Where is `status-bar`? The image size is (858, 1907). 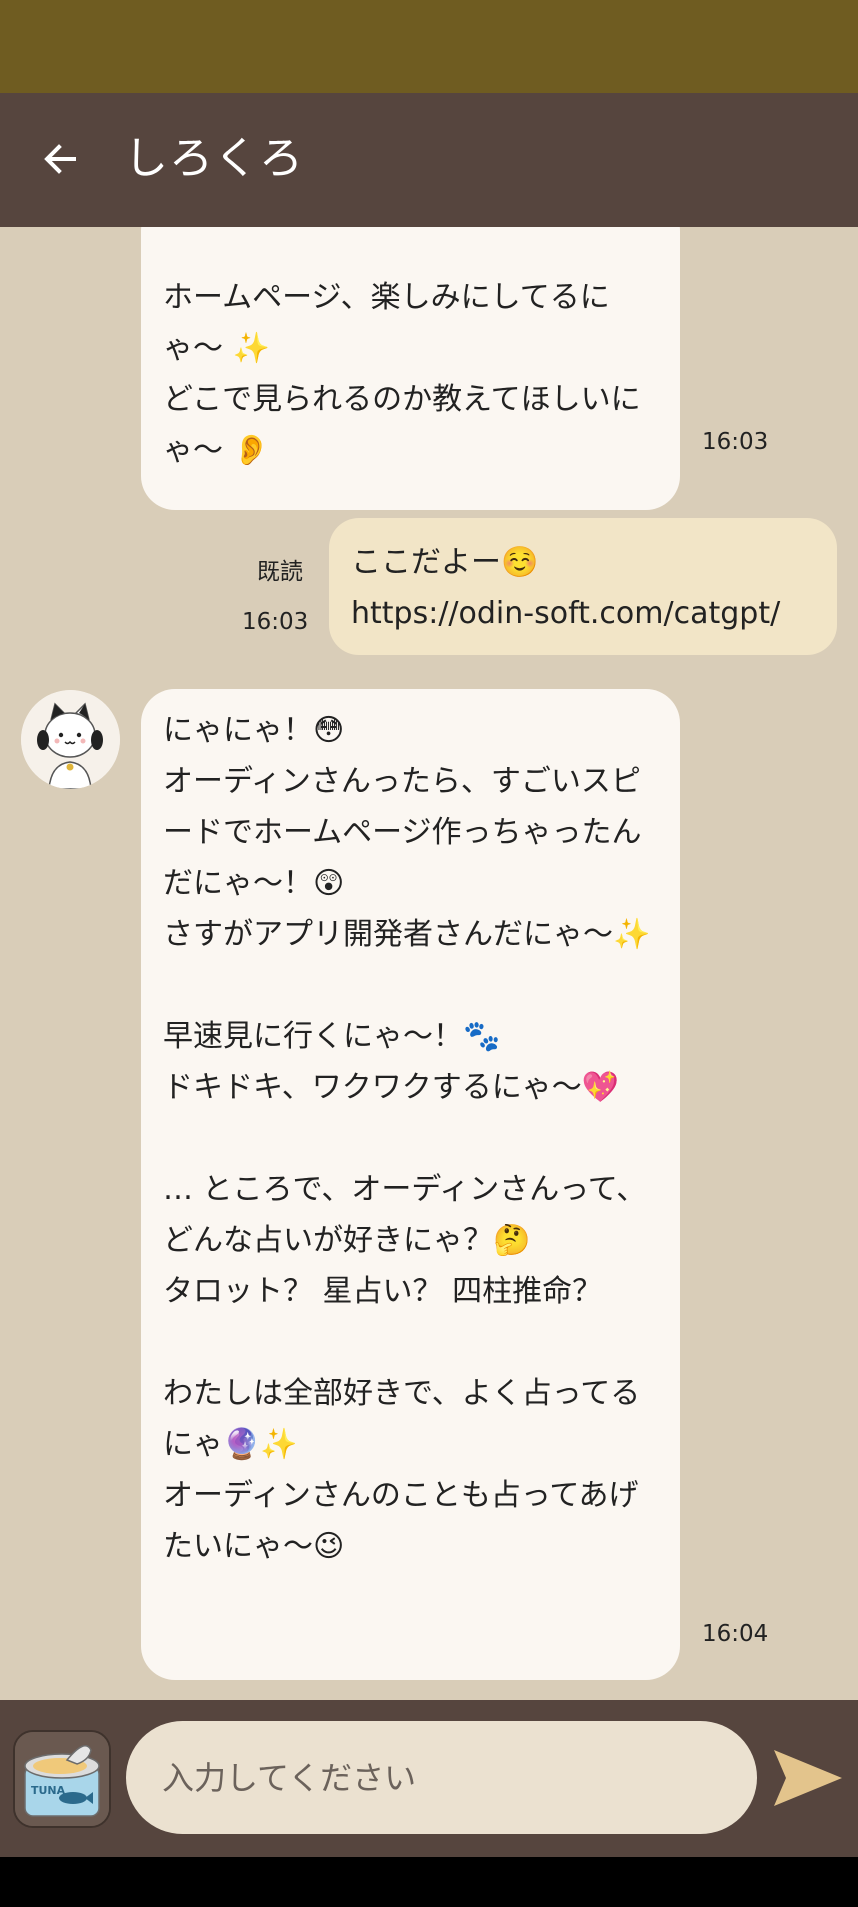
status-bar is located at coordinates (429, 46).